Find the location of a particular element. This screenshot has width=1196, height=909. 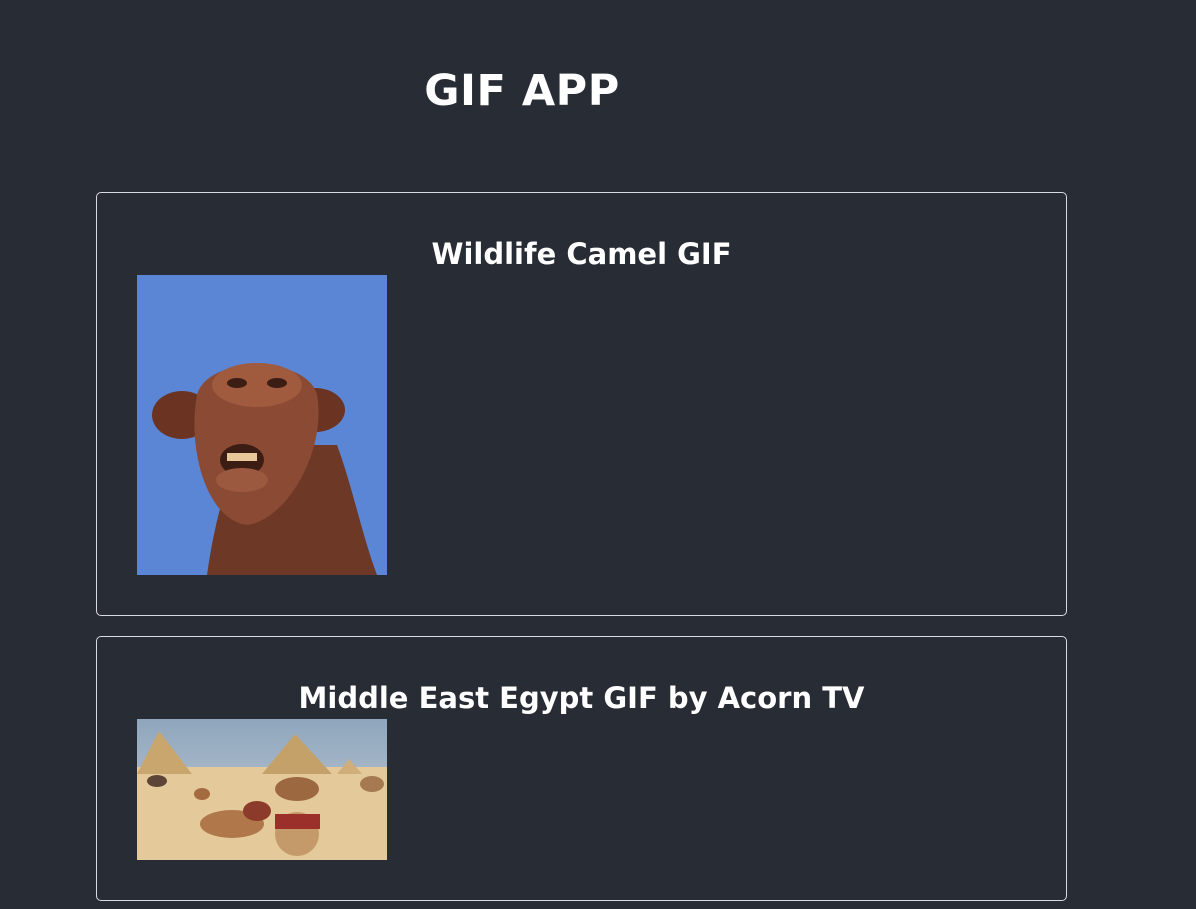

gif-title: Middle East Egypt GIF by Acorn TV is located at coordinates (581, 698).